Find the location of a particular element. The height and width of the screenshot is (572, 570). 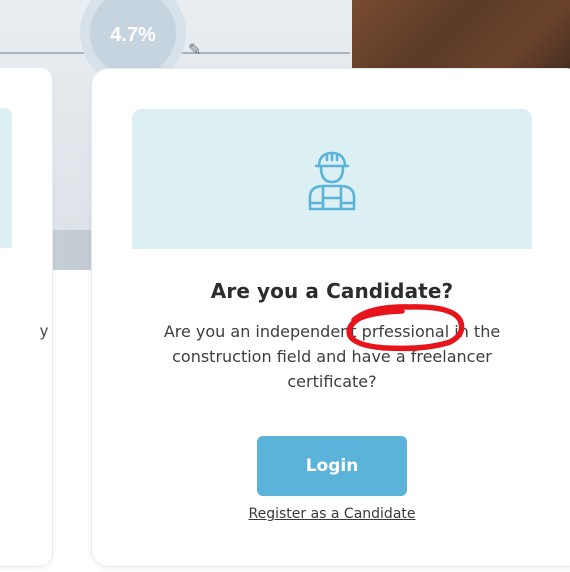

construction-worker-icon is located at coordinates (332, 181).